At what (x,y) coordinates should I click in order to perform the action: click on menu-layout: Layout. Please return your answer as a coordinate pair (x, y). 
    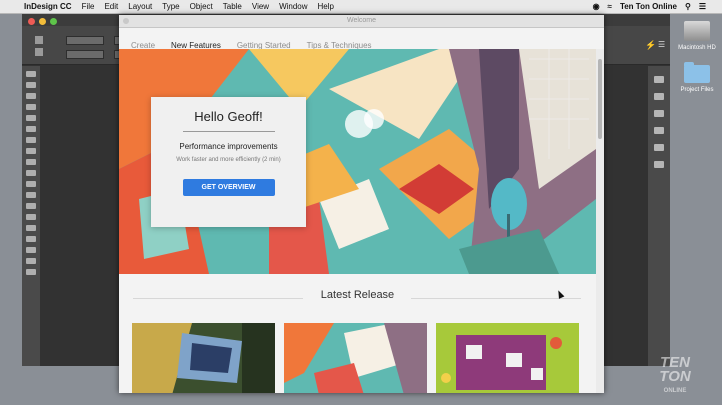
    Looking at the image, I should click on (140, 6).